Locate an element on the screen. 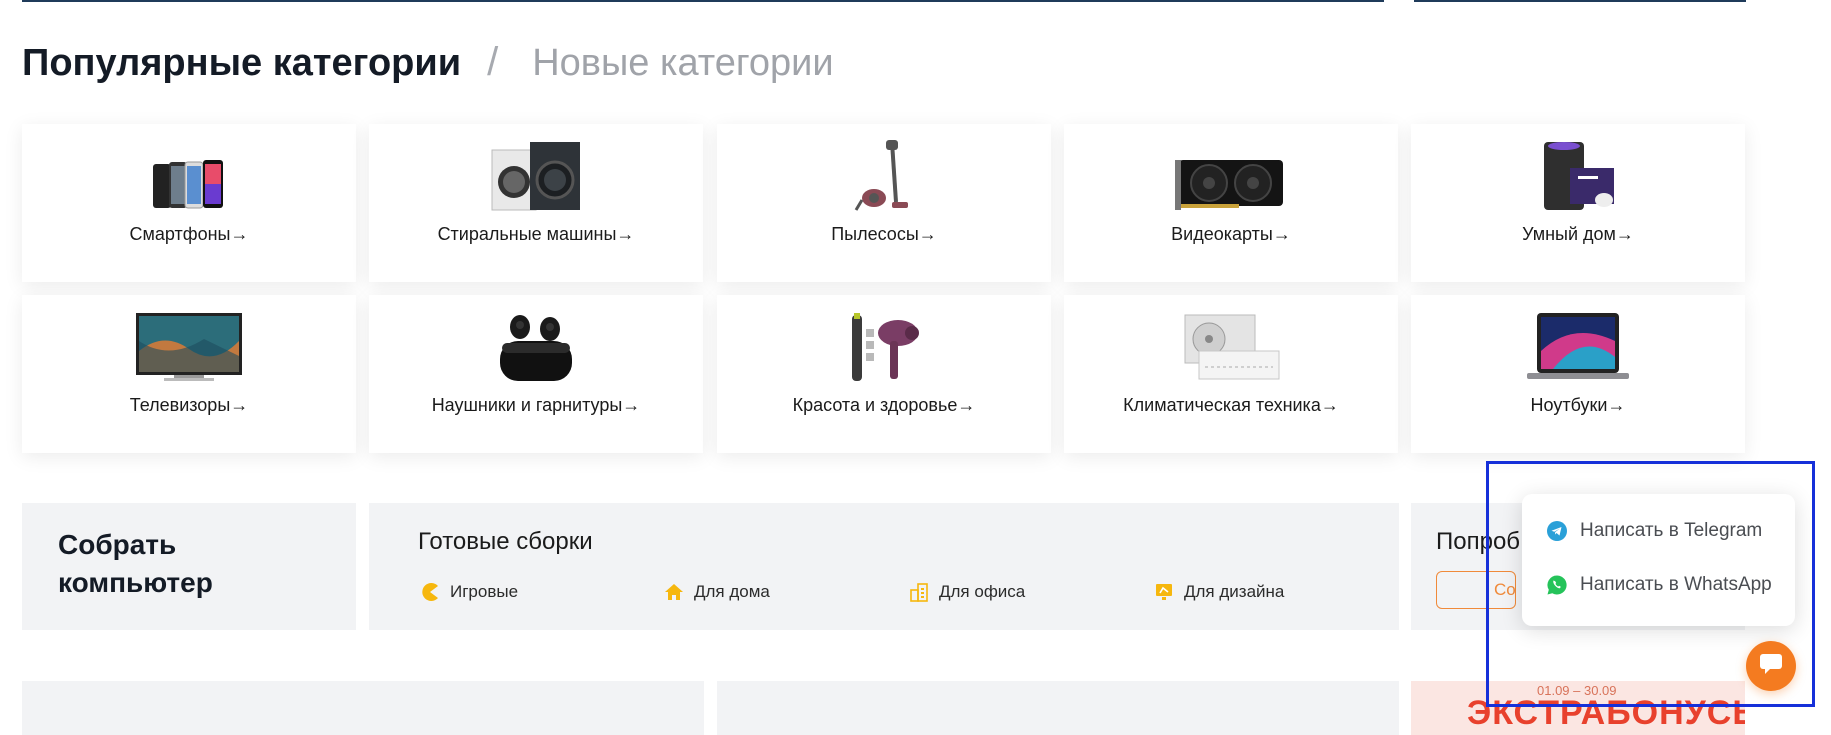 Image resolution: width=1831 pixels, height=735 pixels. category-label: Видеокарты→ is located at coordinates (1231, 234).